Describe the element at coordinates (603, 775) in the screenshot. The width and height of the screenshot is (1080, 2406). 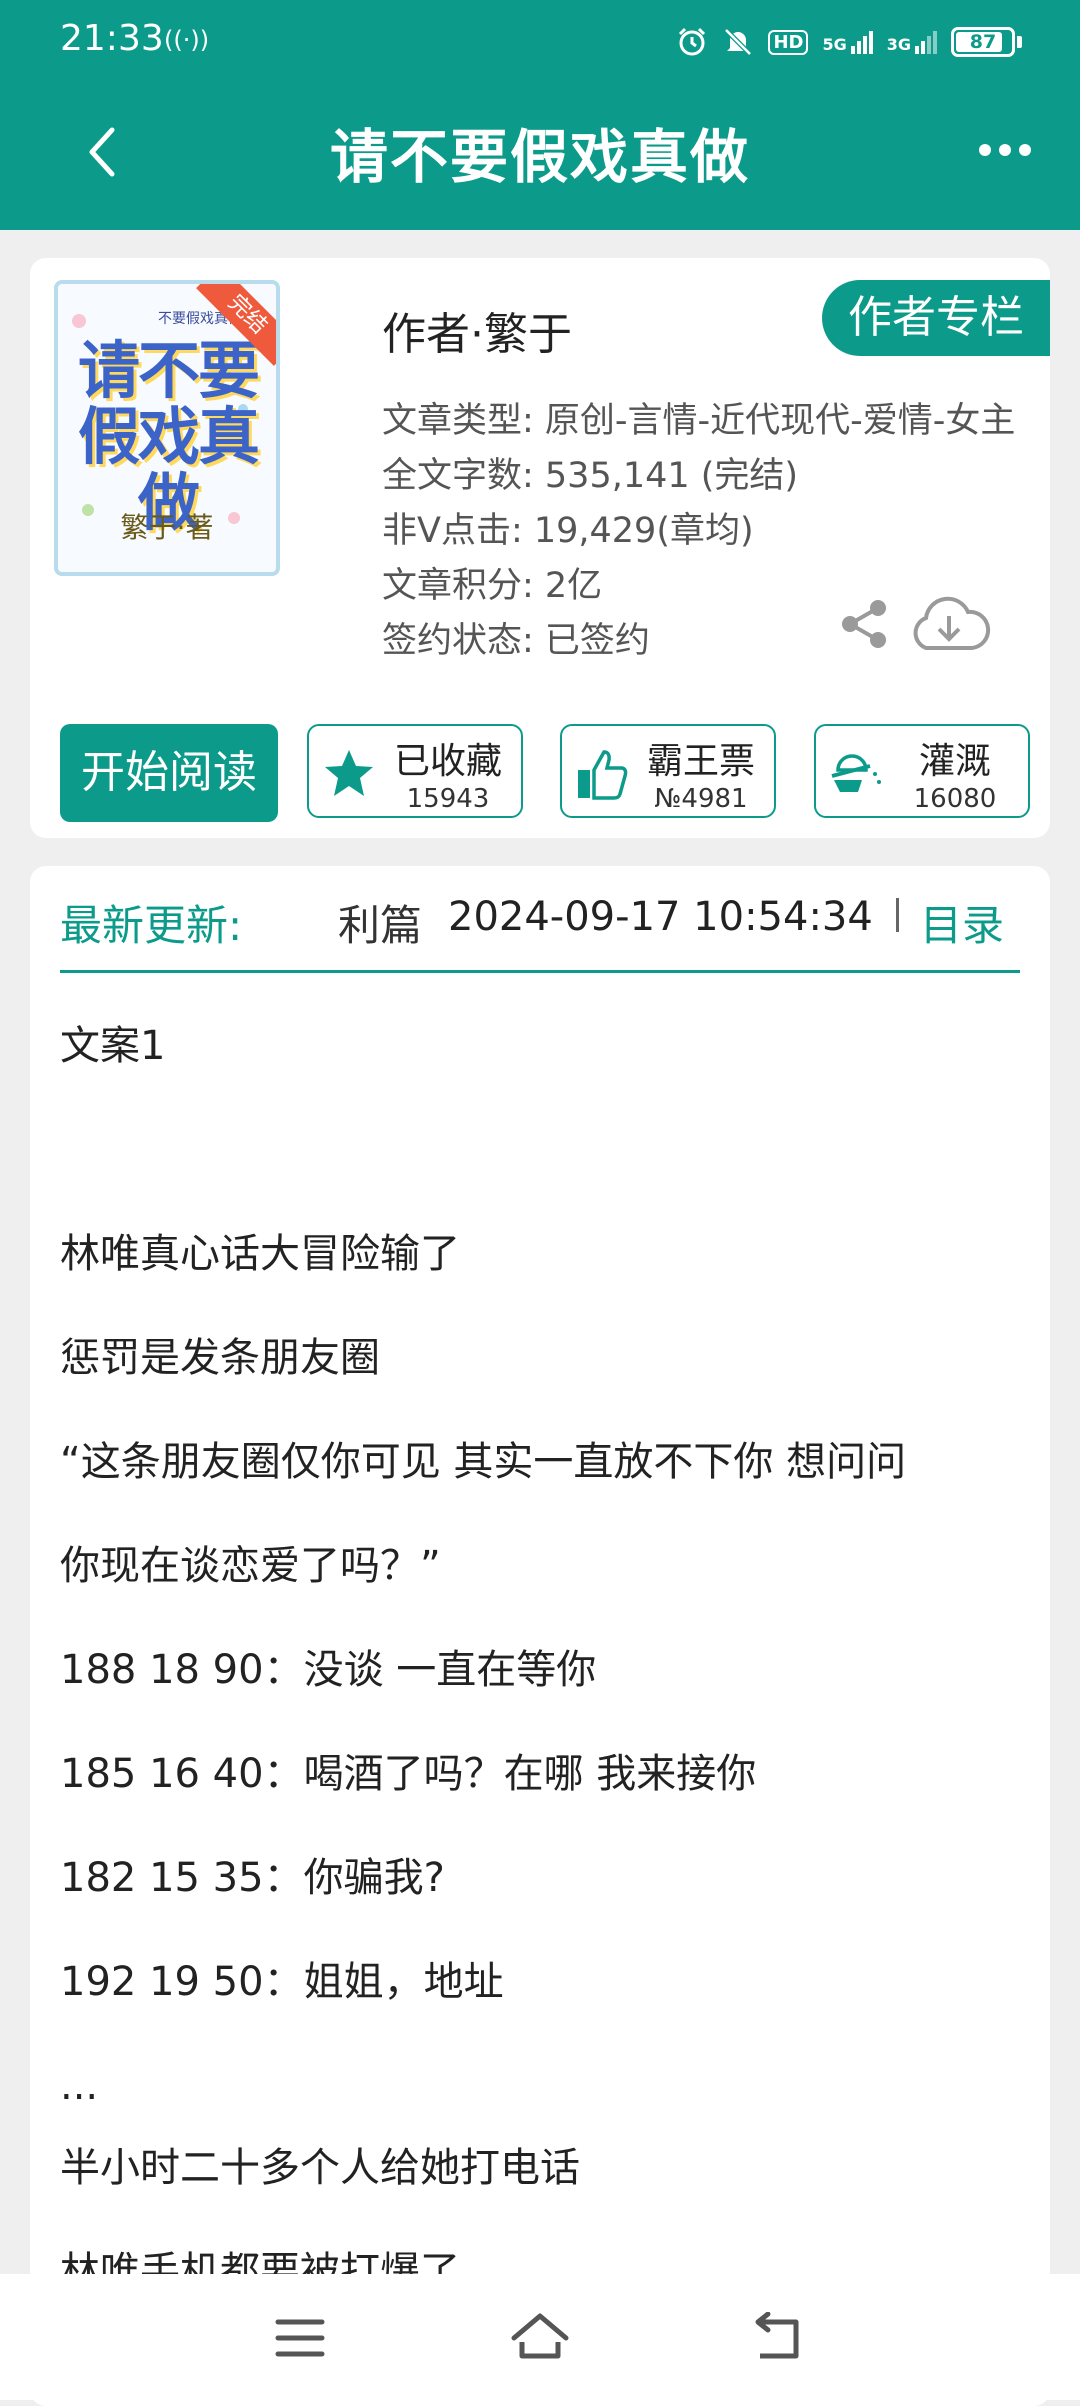
I see `thumbs-up-icon` at that location.